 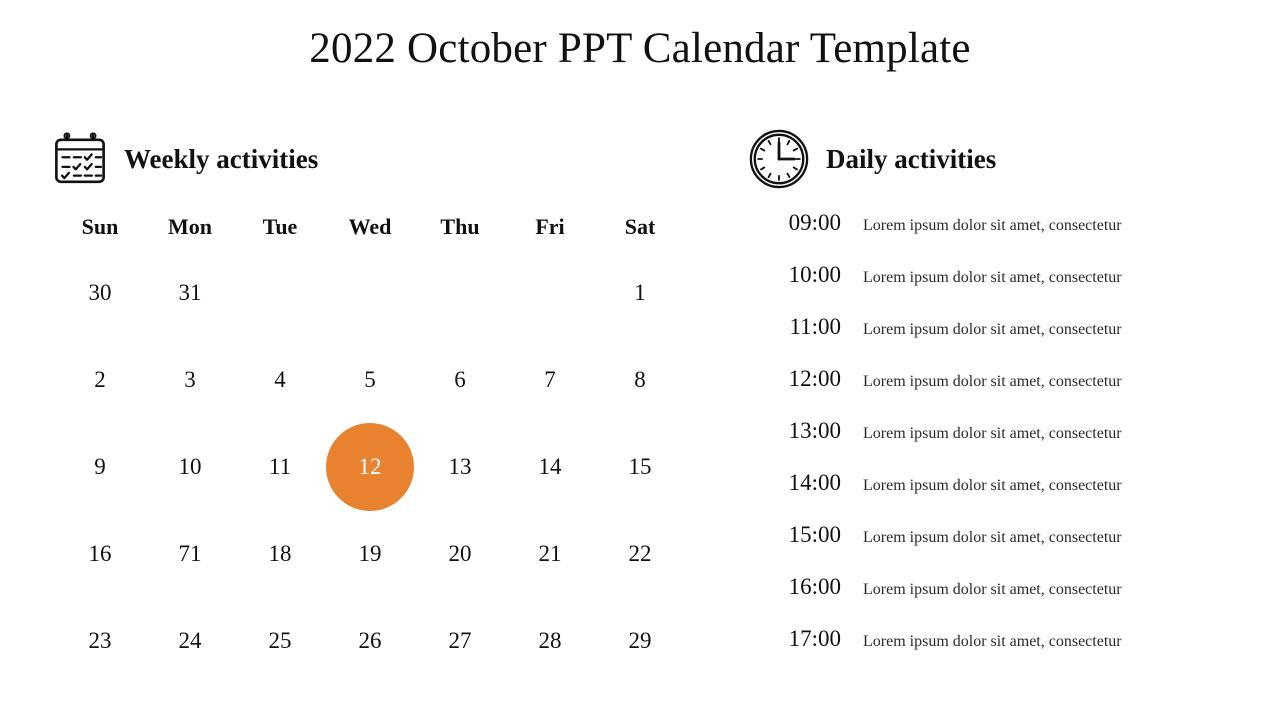 I want to click on calendar-day-number: 19, so click(x=370, y=553).